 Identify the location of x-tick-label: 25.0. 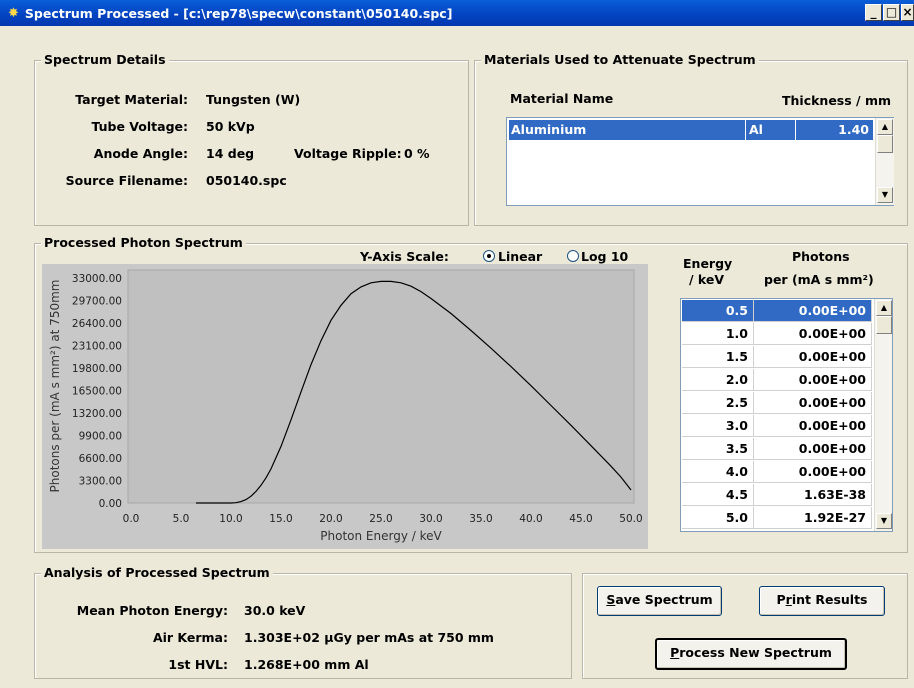
(380, 519).